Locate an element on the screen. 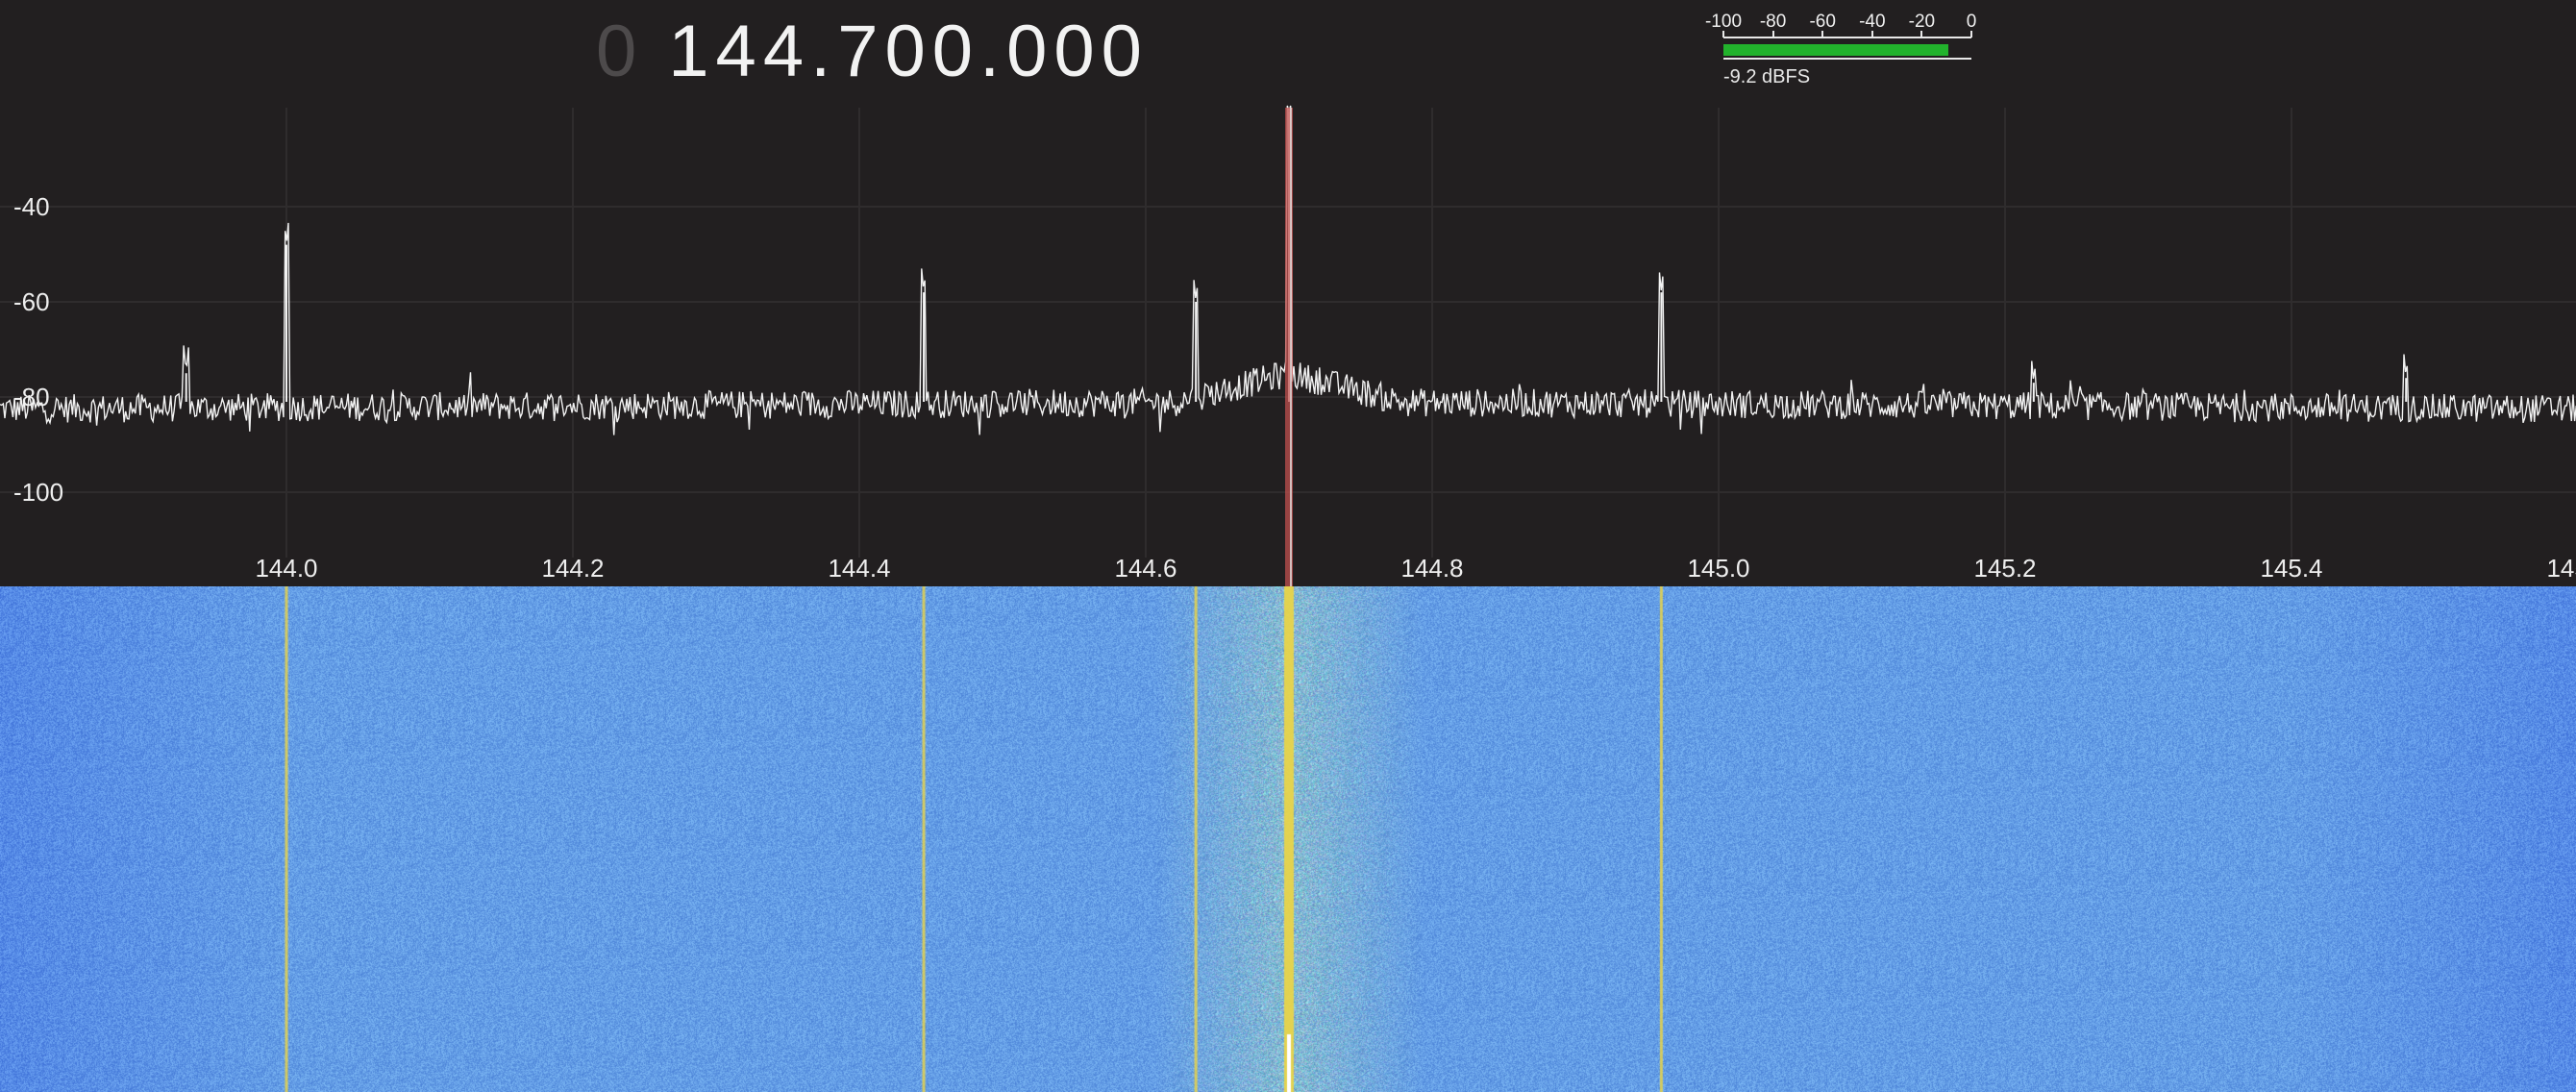 This screenshot has width=2576, height=1092. y-tick-label: -100 is located at coordinates (38, 492).